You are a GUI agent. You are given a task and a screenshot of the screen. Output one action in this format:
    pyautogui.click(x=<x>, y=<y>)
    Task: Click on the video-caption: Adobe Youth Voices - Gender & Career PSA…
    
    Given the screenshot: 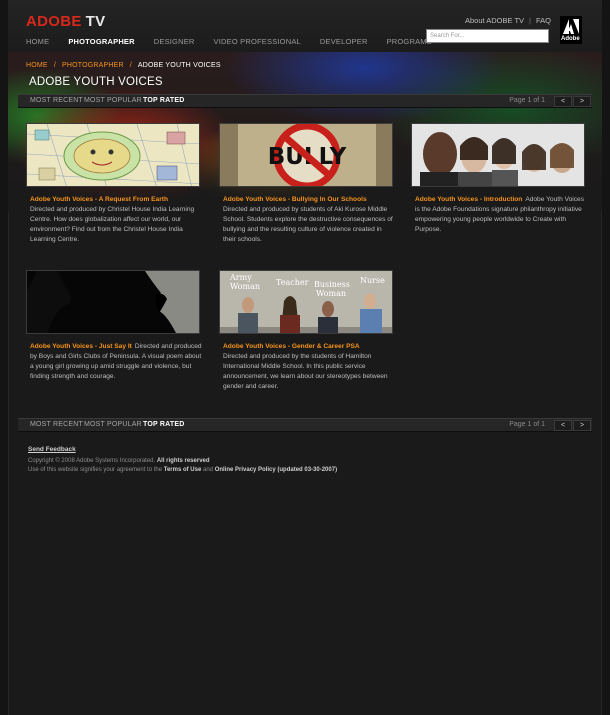 What is the action you would take?
    pyautogui.click(x=307, y=367)
    